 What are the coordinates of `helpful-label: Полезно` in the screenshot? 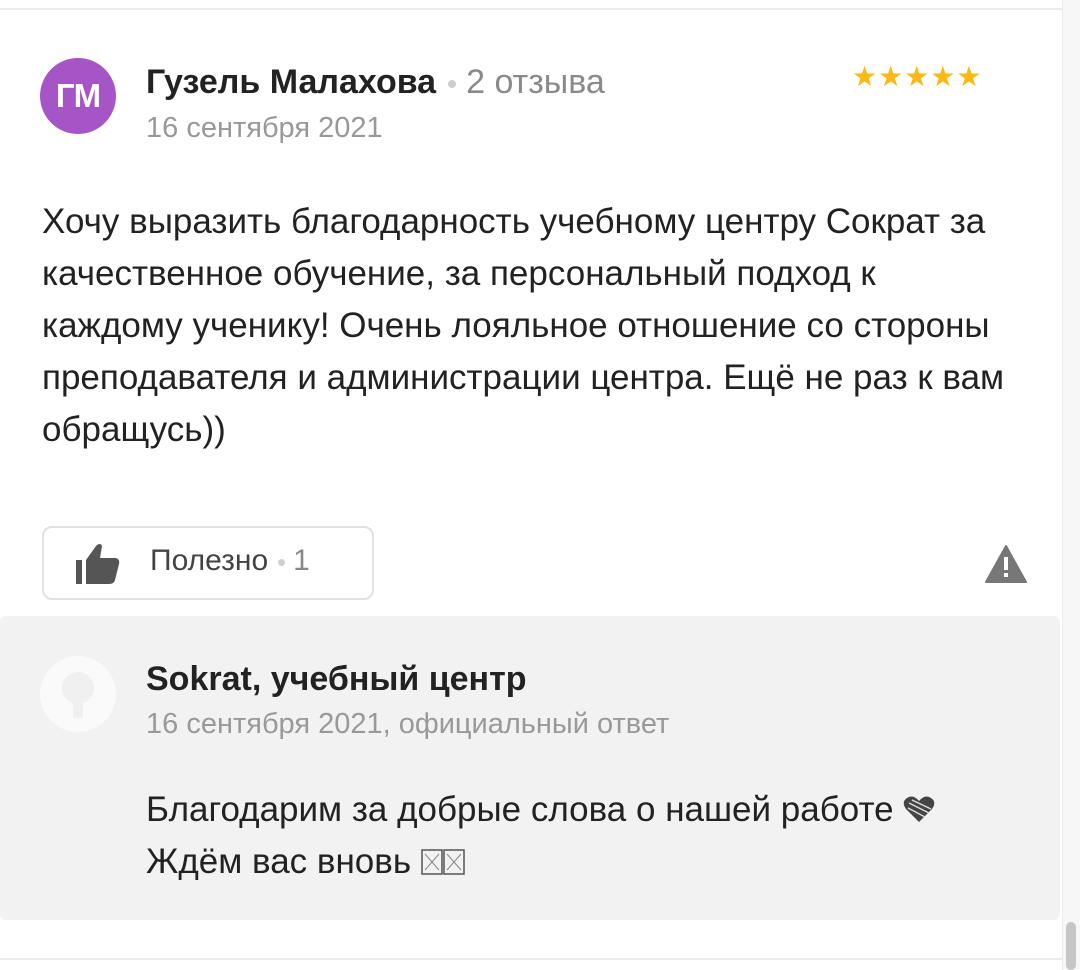 It's located at (209, 560).